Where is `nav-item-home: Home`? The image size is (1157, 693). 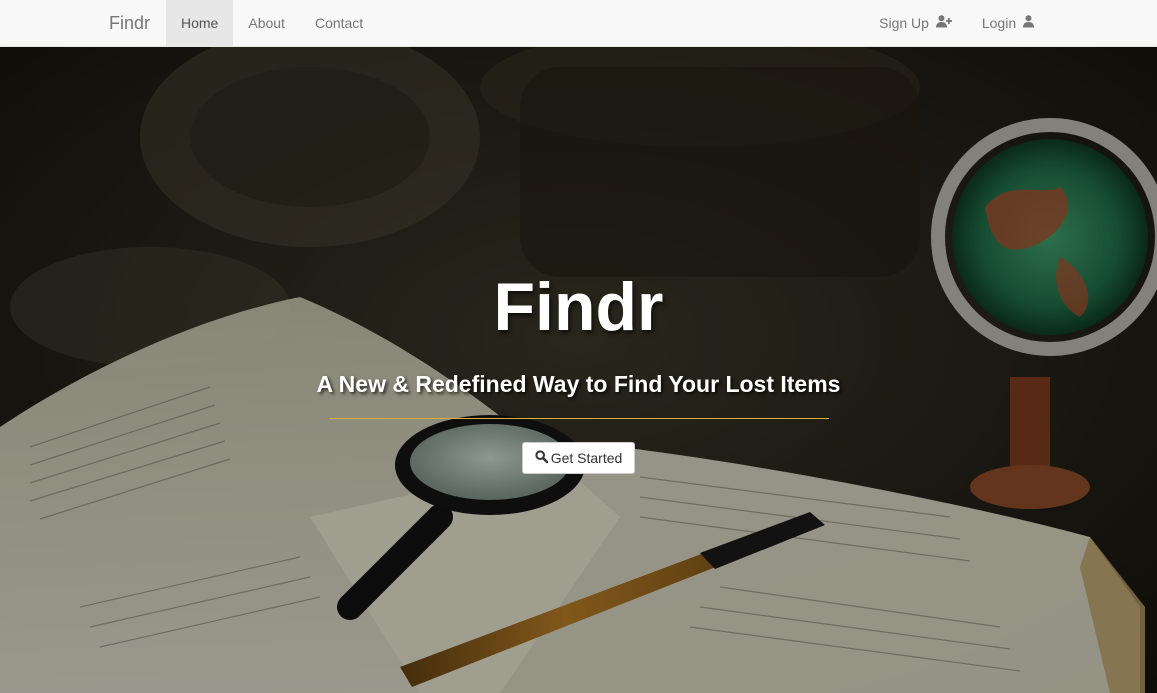
nav-item-home: Home is located at coordinates (200, 23).